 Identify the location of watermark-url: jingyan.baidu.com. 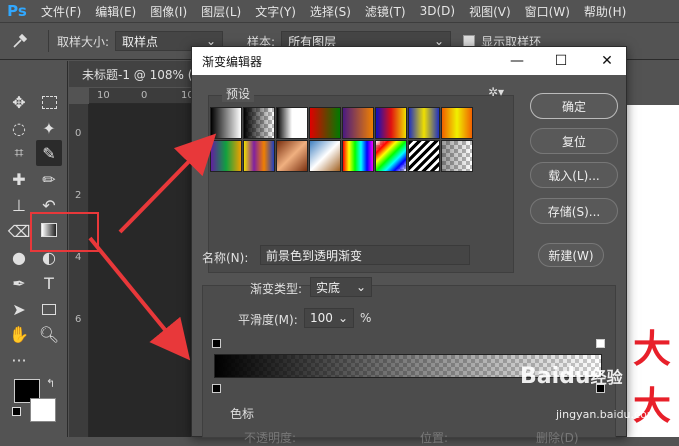
(607, 414).